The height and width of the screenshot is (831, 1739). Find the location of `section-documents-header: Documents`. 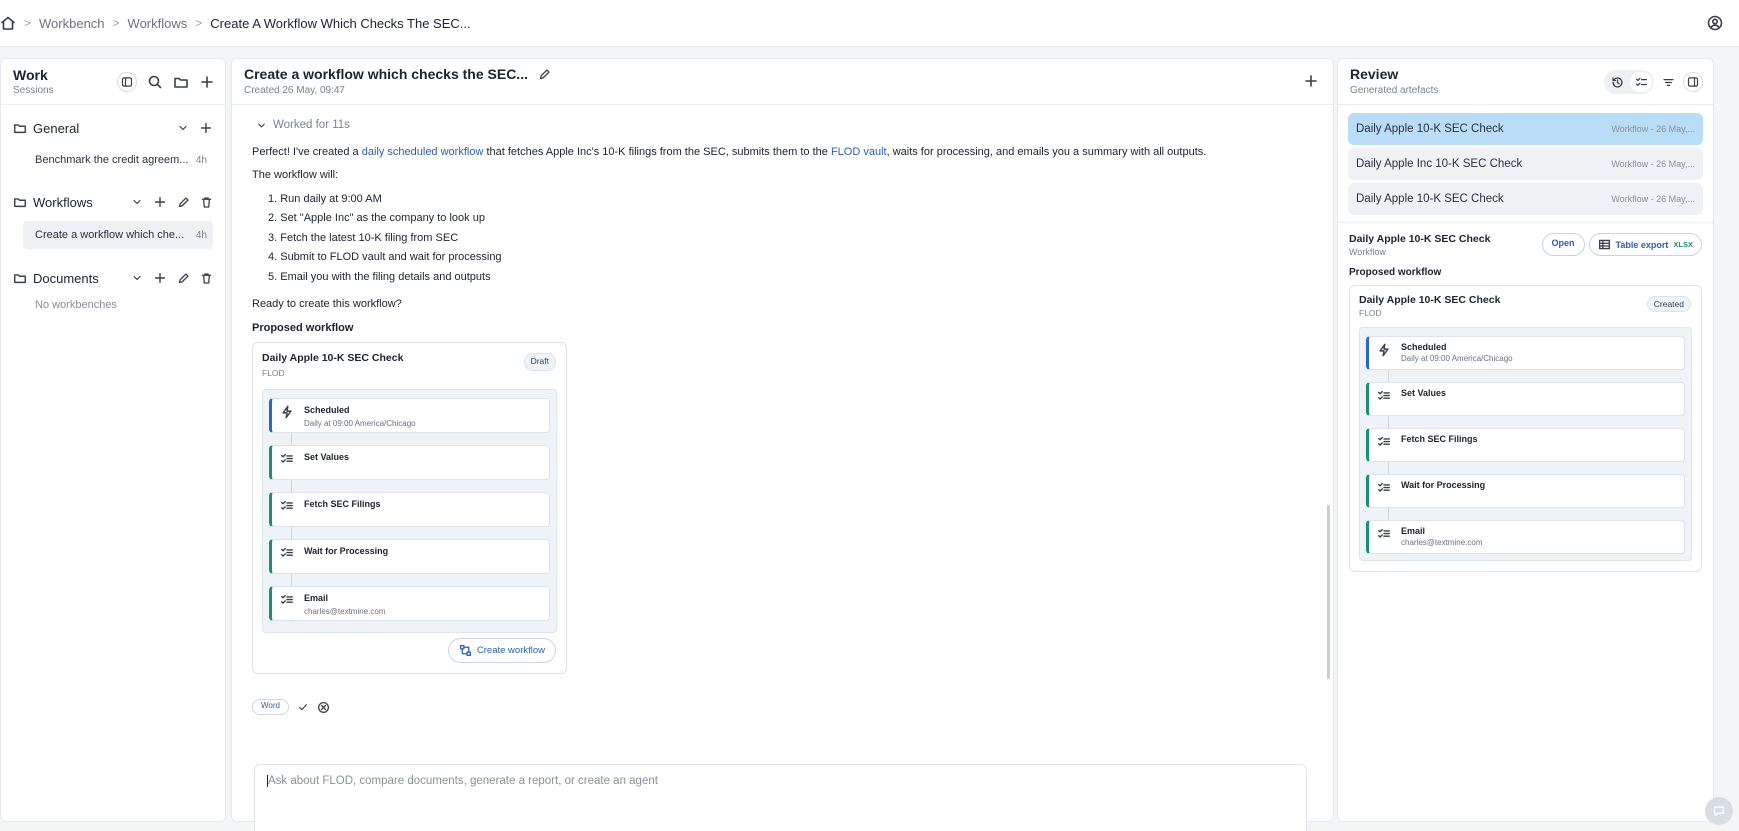

section-documents-header: Documents is located at coordinates (113, 278).